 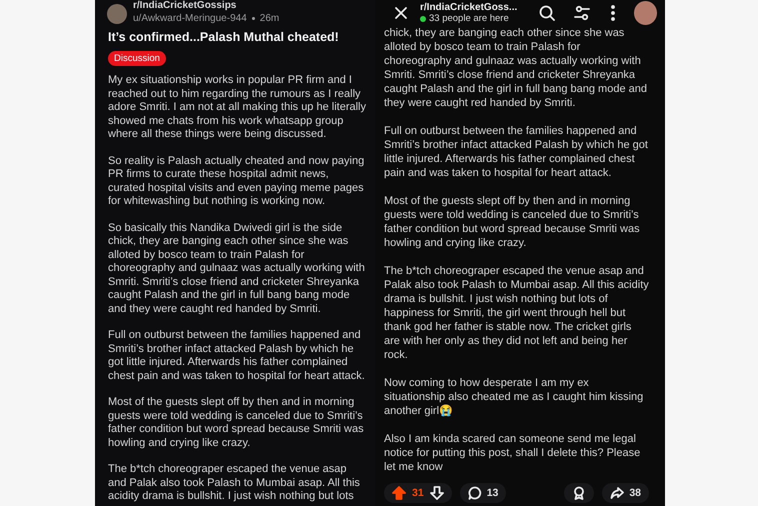 I want to click on sliders-icon, so click(x=582, y=13).